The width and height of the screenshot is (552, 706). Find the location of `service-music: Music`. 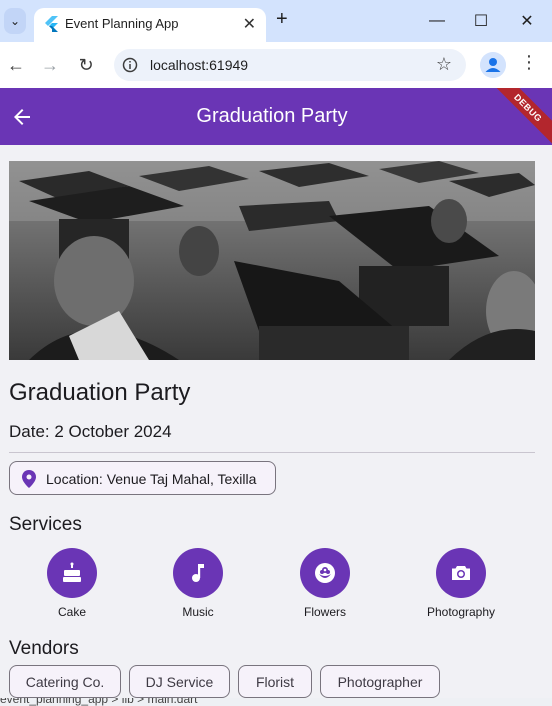

service-music: Music is located at coordinates (198, 583).